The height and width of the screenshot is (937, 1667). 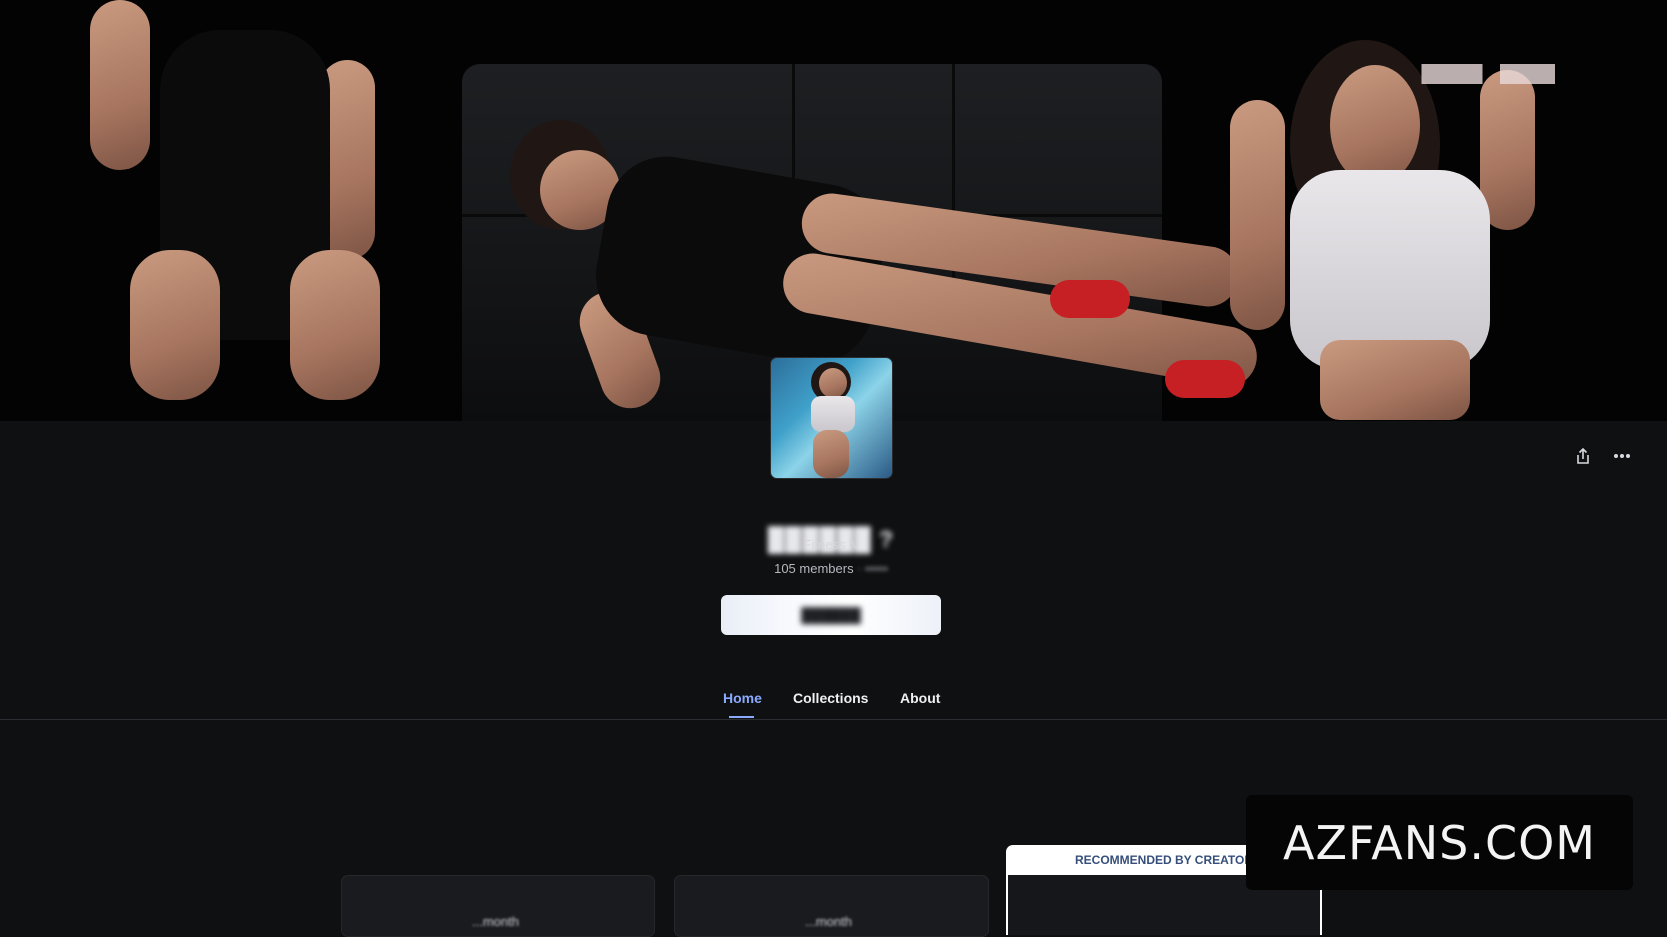 I want to click on members-count: 105 members · •••••, so click(x=831, y=568).